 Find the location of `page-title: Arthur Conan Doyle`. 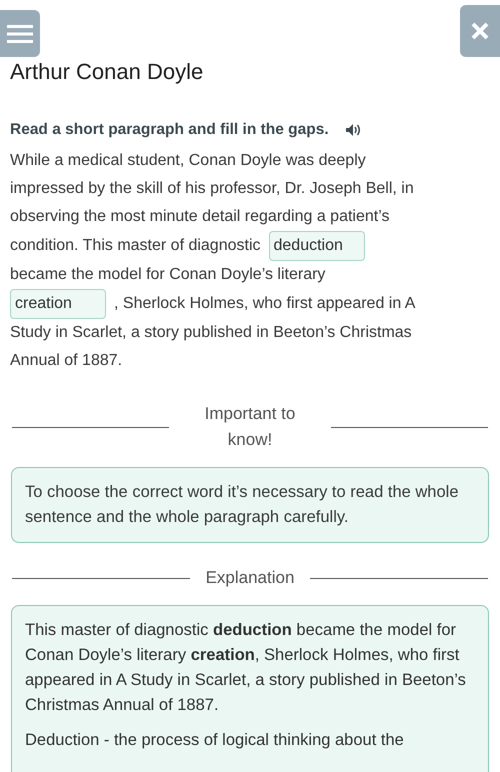

page-title: Arthur Conan Doyle is located at coordinates (106, 72).